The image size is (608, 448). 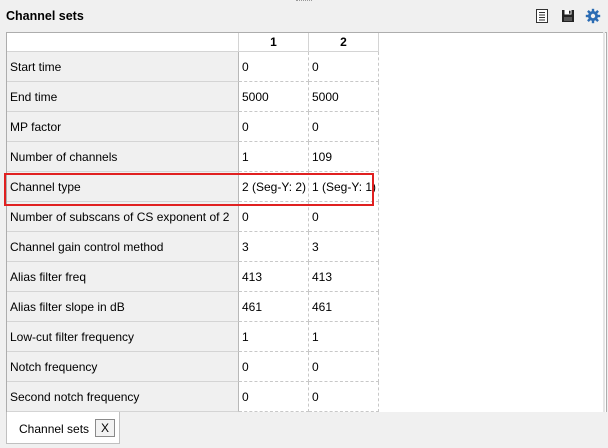 I want to click on tab-channel-sets: Channel sets X, so click(x=63, y=428).